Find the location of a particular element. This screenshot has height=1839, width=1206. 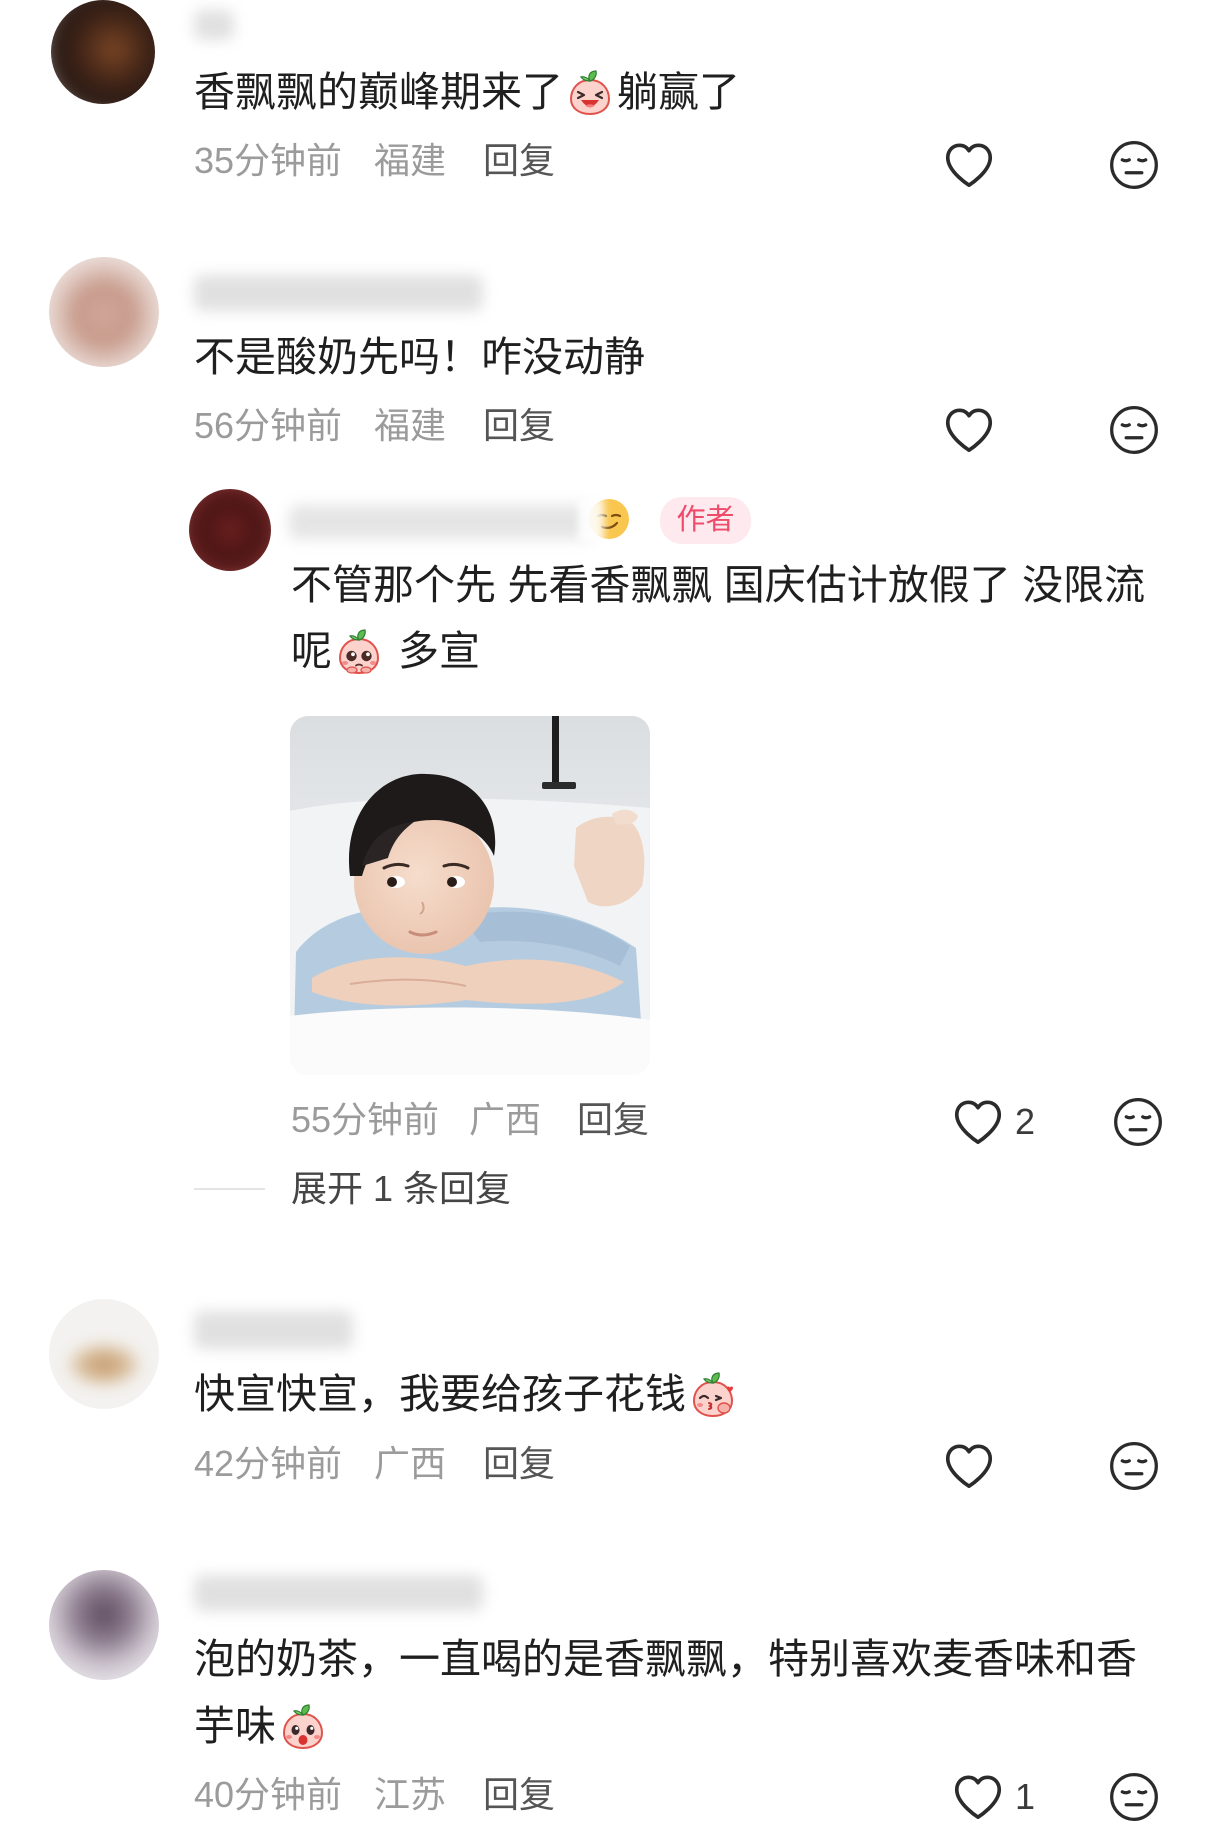

comment-meta: 56分钟前 福建 回复 is located at coordinates (404, 426).